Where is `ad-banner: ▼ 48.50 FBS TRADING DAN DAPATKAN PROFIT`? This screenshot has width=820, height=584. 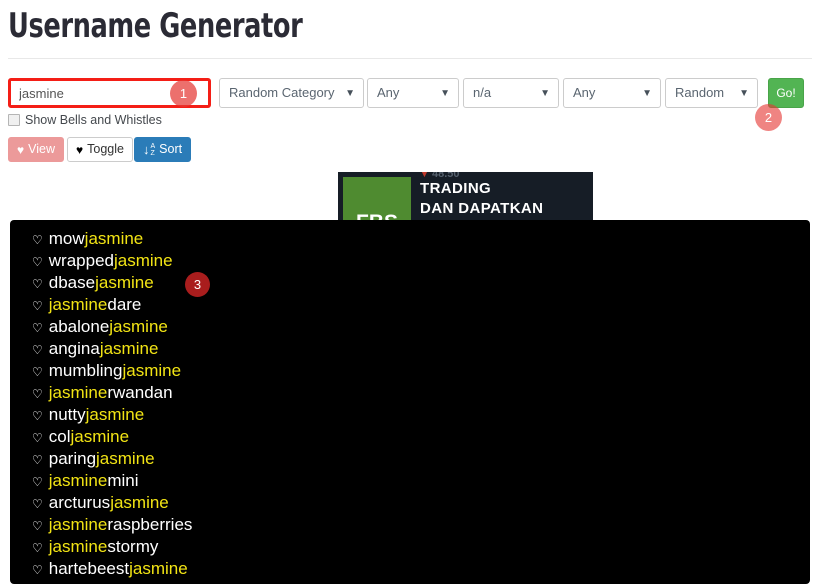 ad-banner: ▼ 48.50 FBS TRADING DAN DAPATKAN PROFIT is located at coordinates (465, 196).